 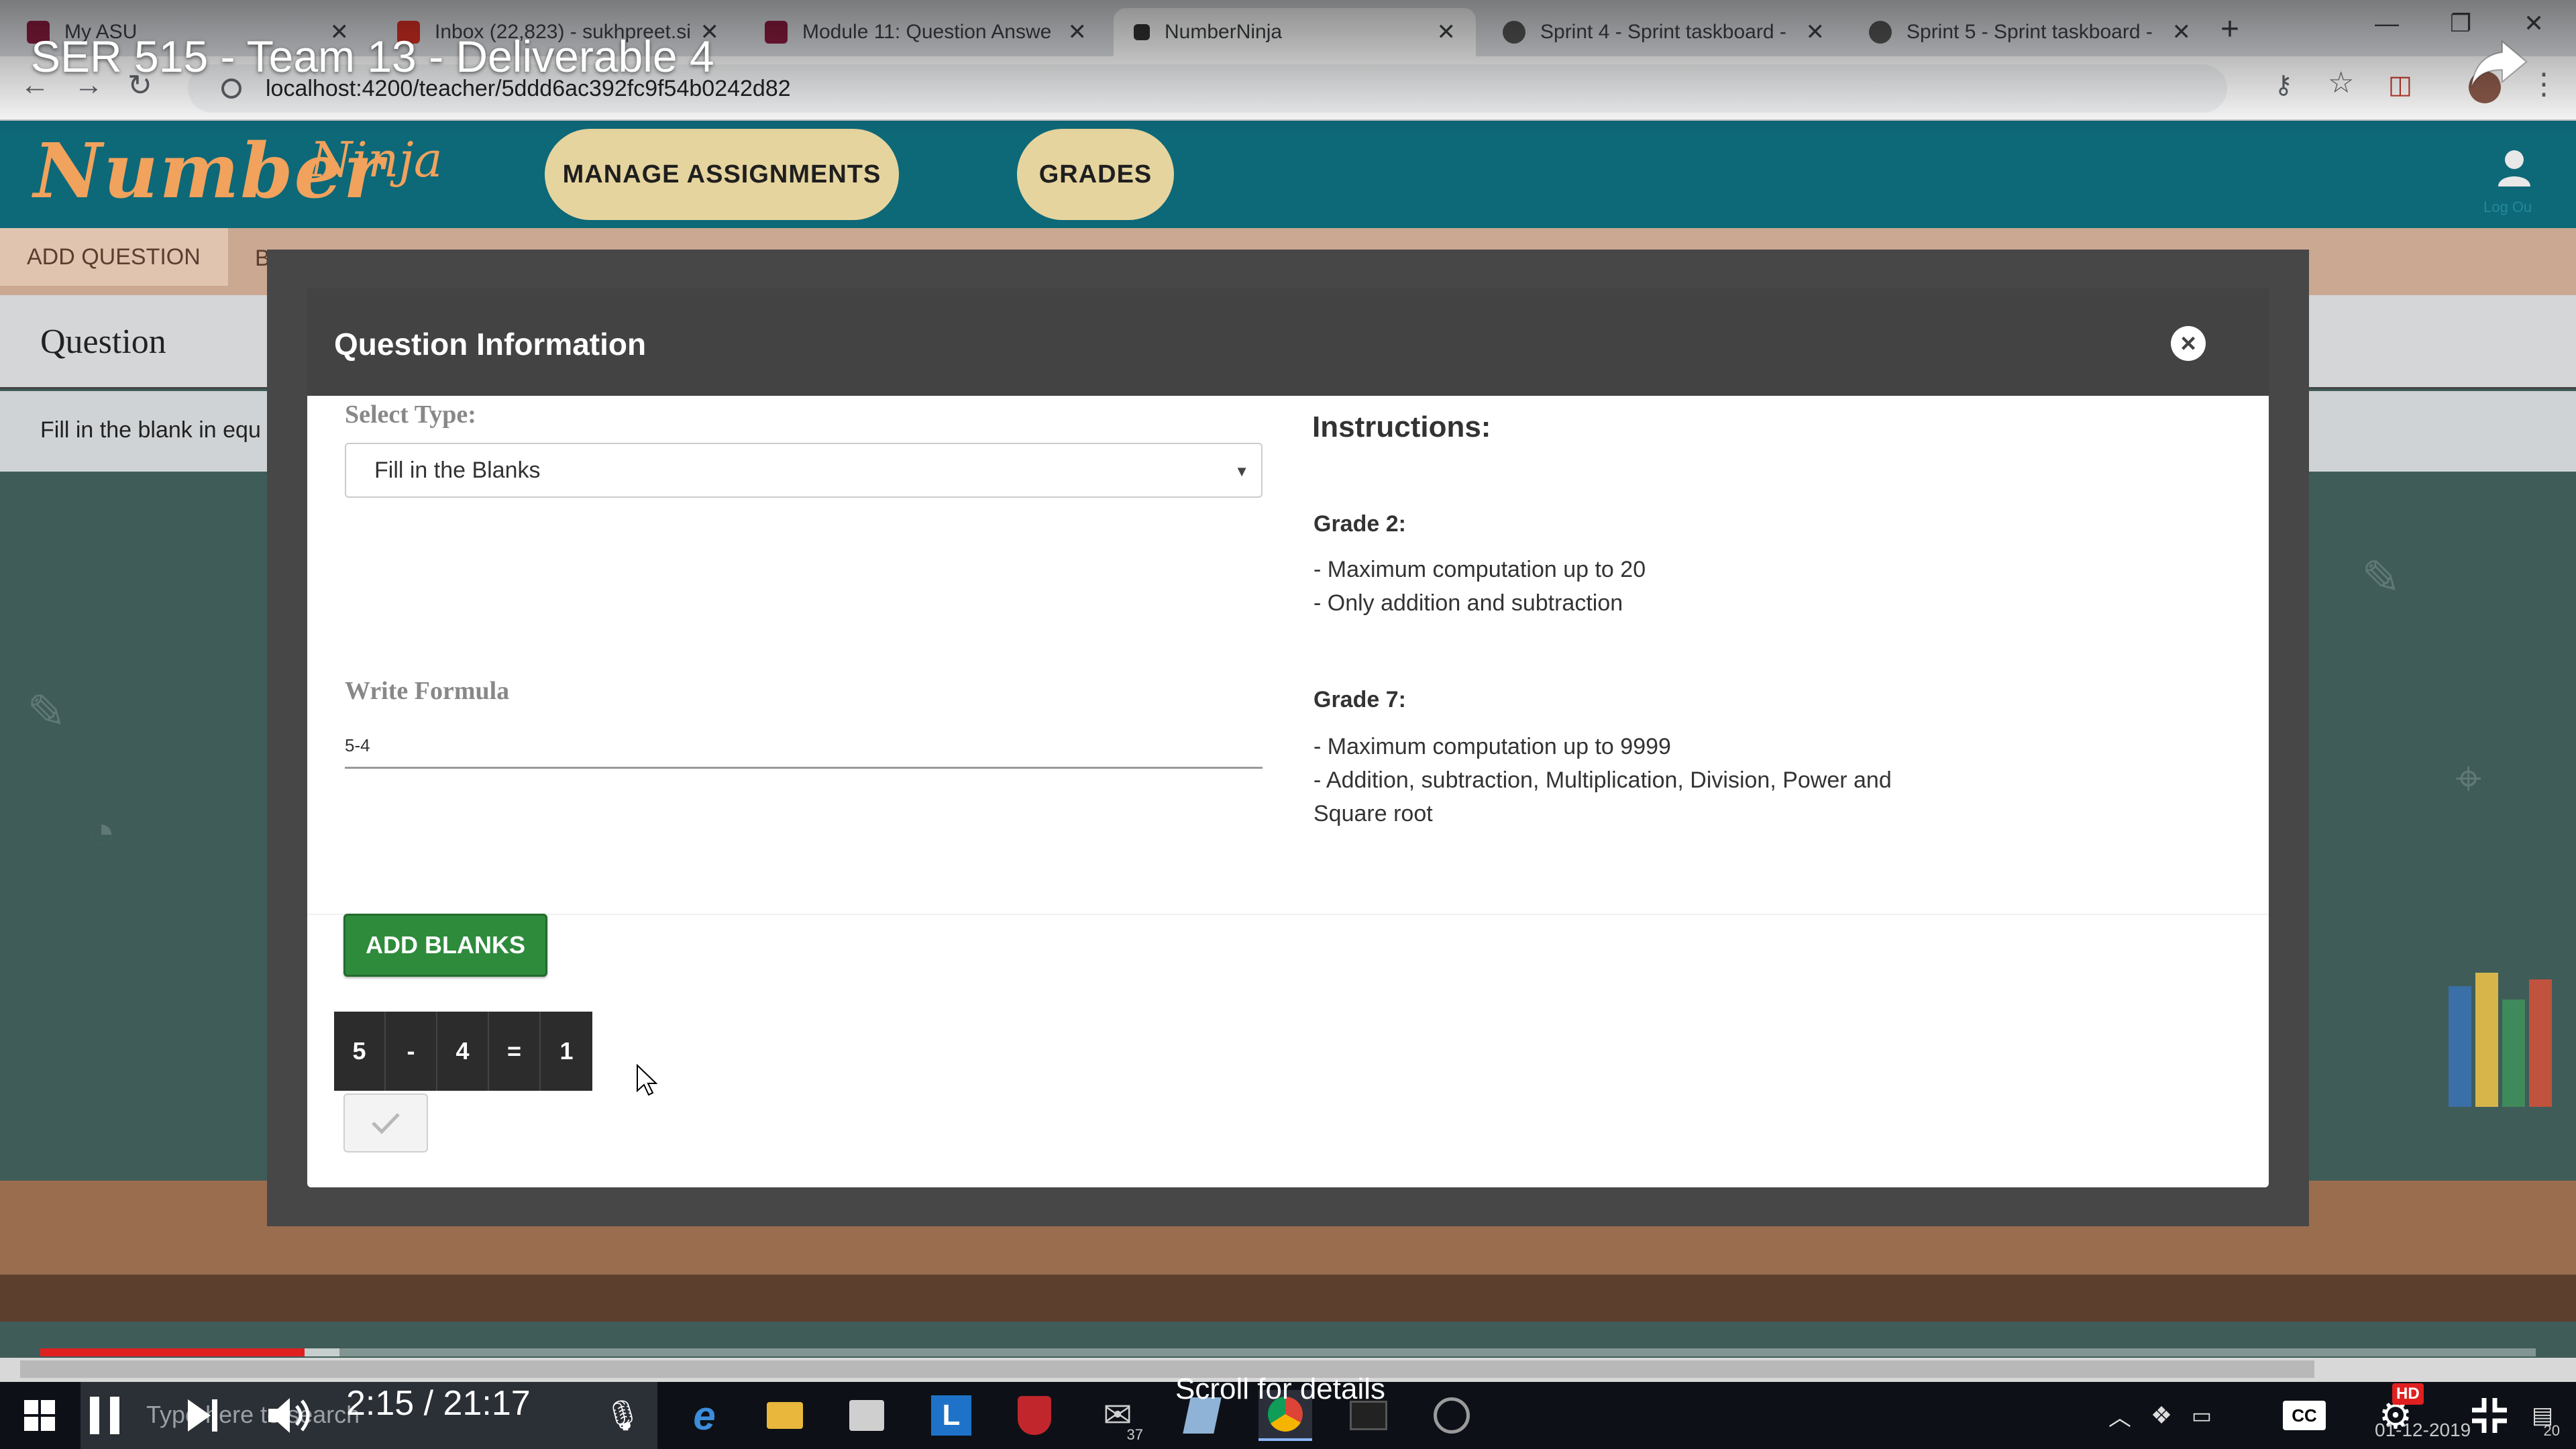 What do you see at coordinates (1359, 699) in the screenshot?
I see `grade-7-heading: Grade 7:` at bounding box center [1359, 699].